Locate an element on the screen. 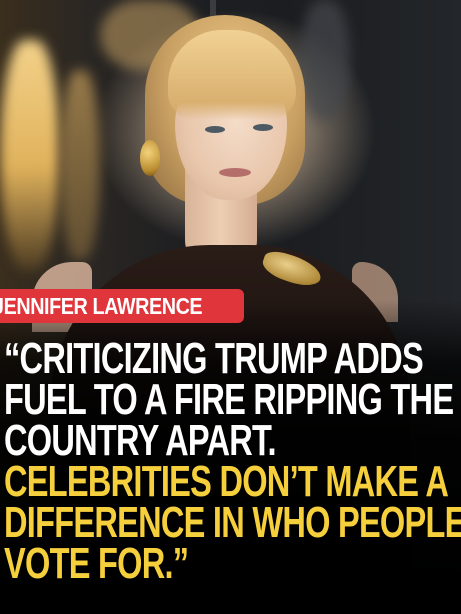  right-eye is located at coordinates (263, 127).